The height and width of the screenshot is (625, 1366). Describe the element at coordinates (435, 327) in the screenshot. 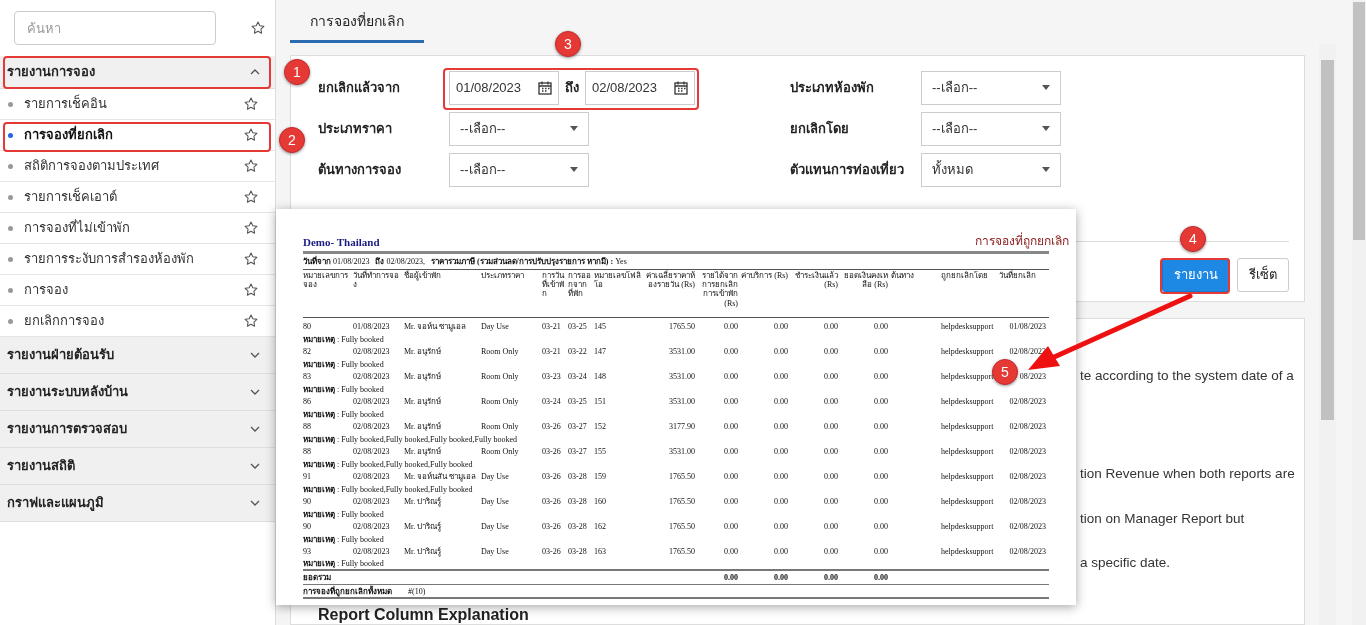

I see `table-cell: Mr. จอห์น ซามูเอล` at that location.